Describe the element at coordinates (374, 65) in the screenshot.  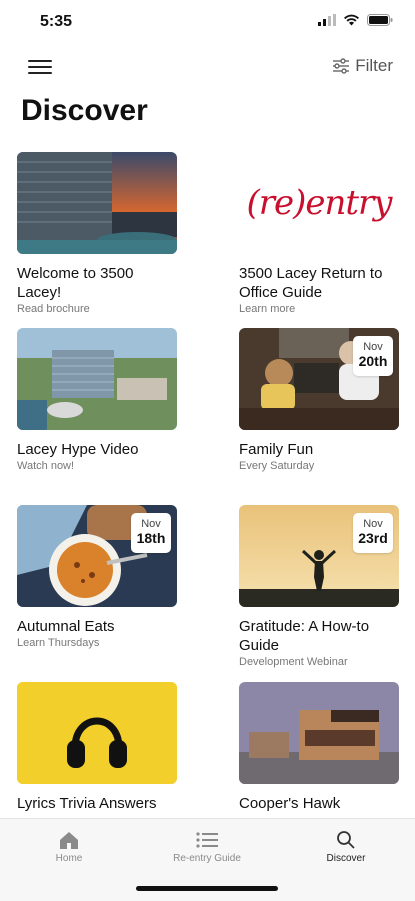
I see `filter-label: Filter` at that location.